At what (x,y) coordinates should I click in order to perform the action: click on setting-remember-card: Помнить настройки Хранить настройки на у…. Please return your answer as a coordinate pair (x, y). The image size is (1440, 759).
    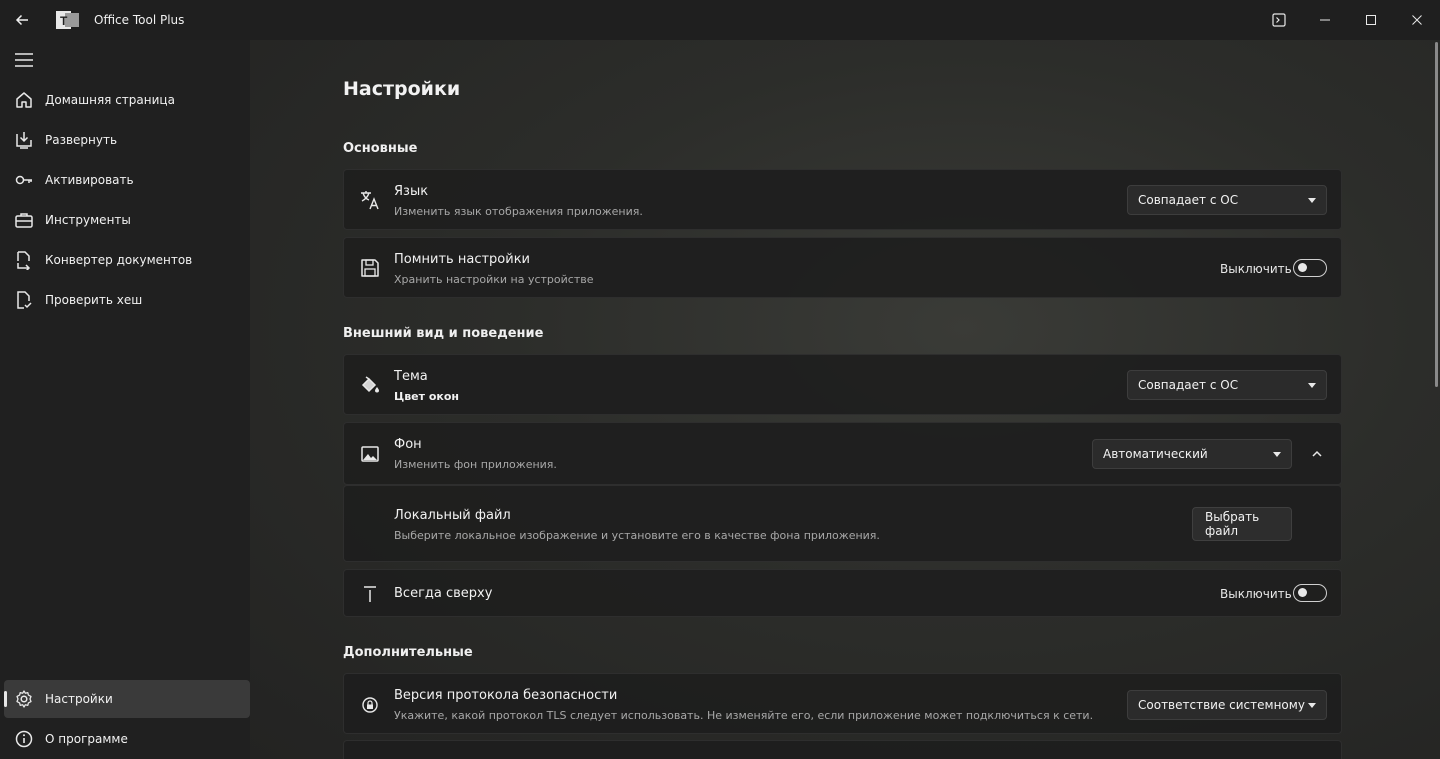
    Looking at the image, I should click on (842, 267).